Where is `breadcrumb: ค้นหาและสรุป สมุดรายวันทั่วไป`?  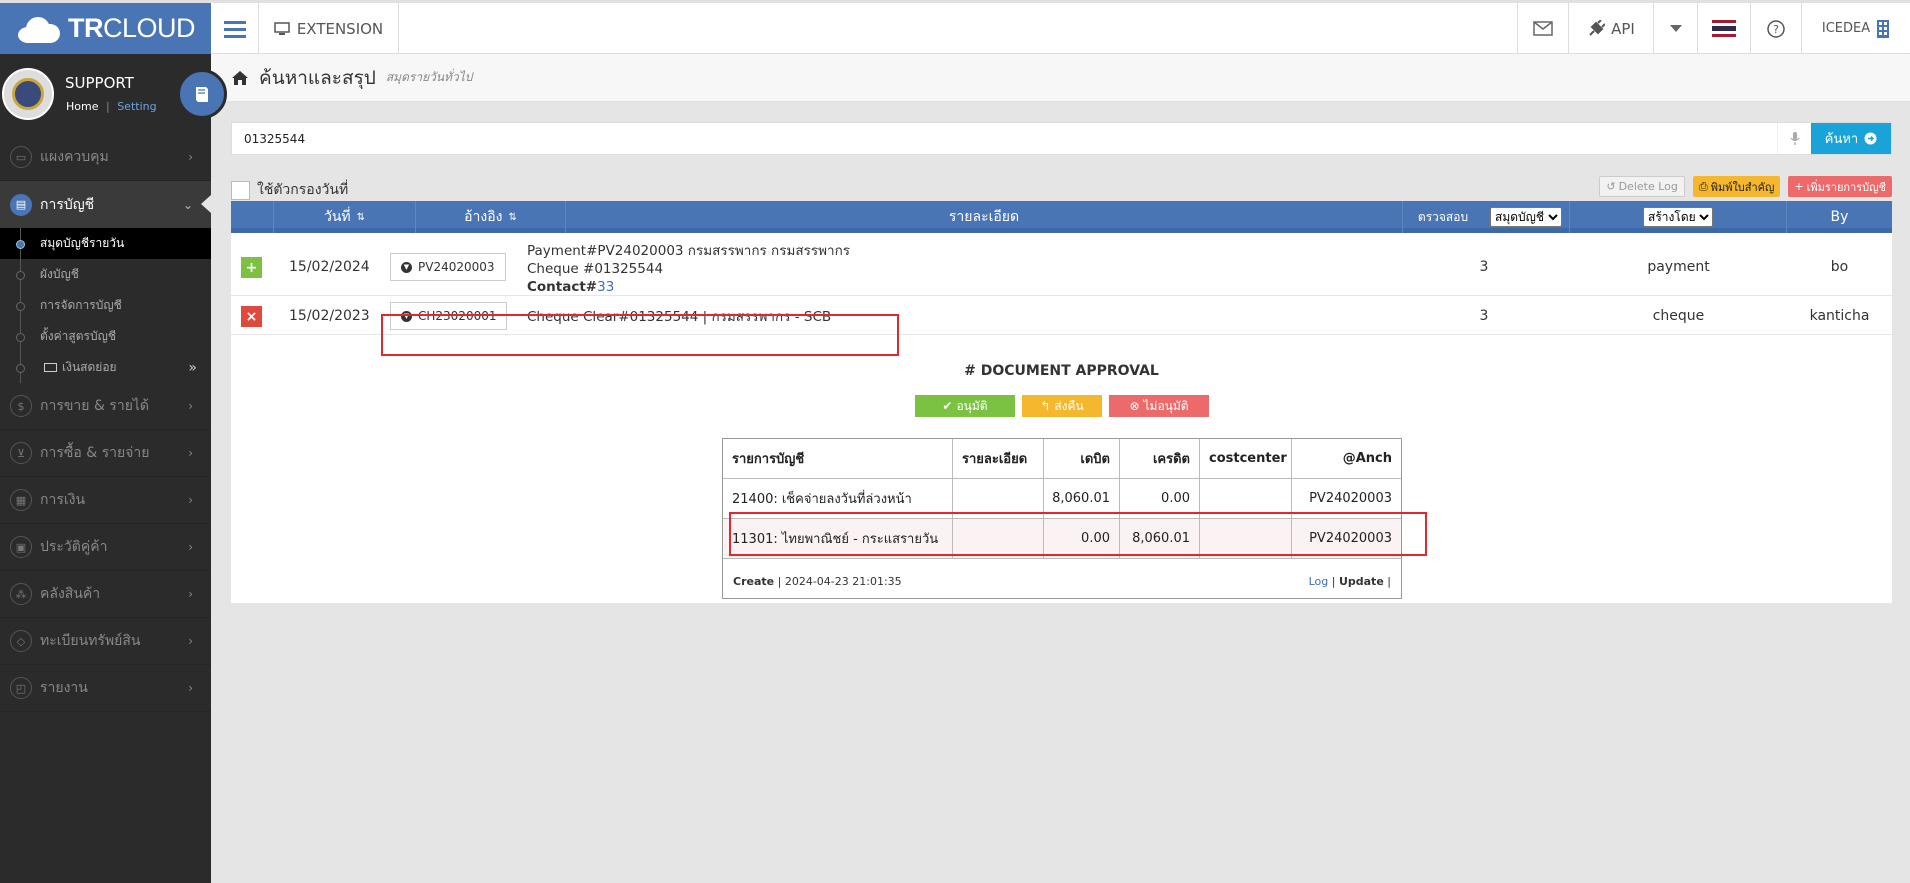
breadcrumb: ค้นหาและสรุป สมุดรายวันทั่วไป is located at coordinates (1060, 78).